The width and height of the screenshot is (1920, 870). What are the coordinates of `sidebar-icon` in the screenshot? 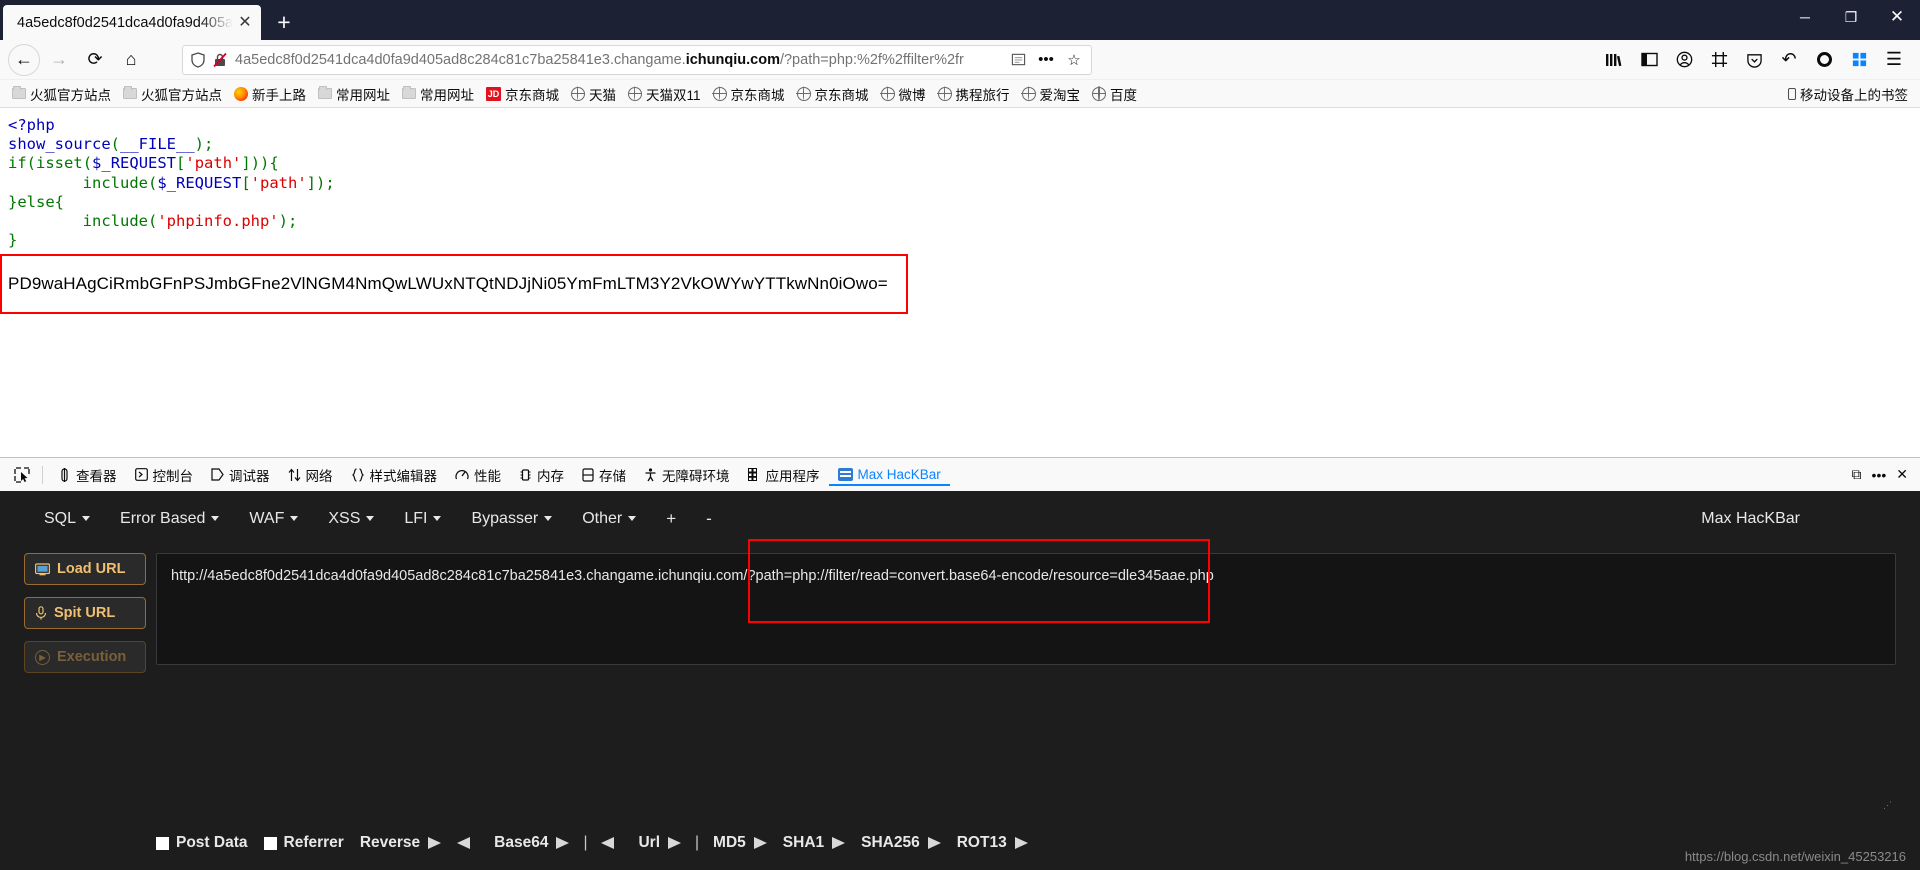 It's located at (1649, 60).